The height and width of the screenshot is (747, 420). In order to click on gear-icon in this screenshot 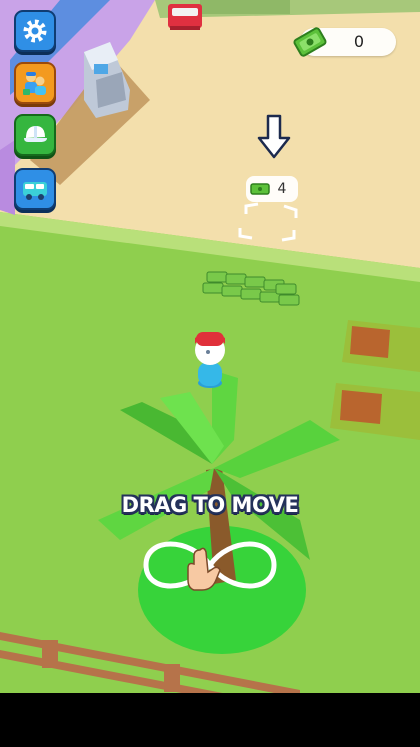, I will do `click(35, 31)`.